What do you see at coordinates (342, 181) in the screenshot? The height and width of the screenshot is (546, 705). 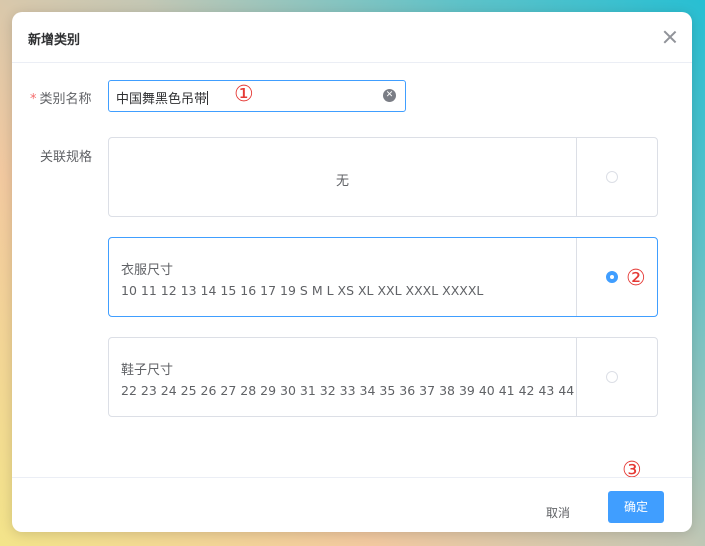 I see `spec-option-none-label: 无` at bounding box center [342, 181].